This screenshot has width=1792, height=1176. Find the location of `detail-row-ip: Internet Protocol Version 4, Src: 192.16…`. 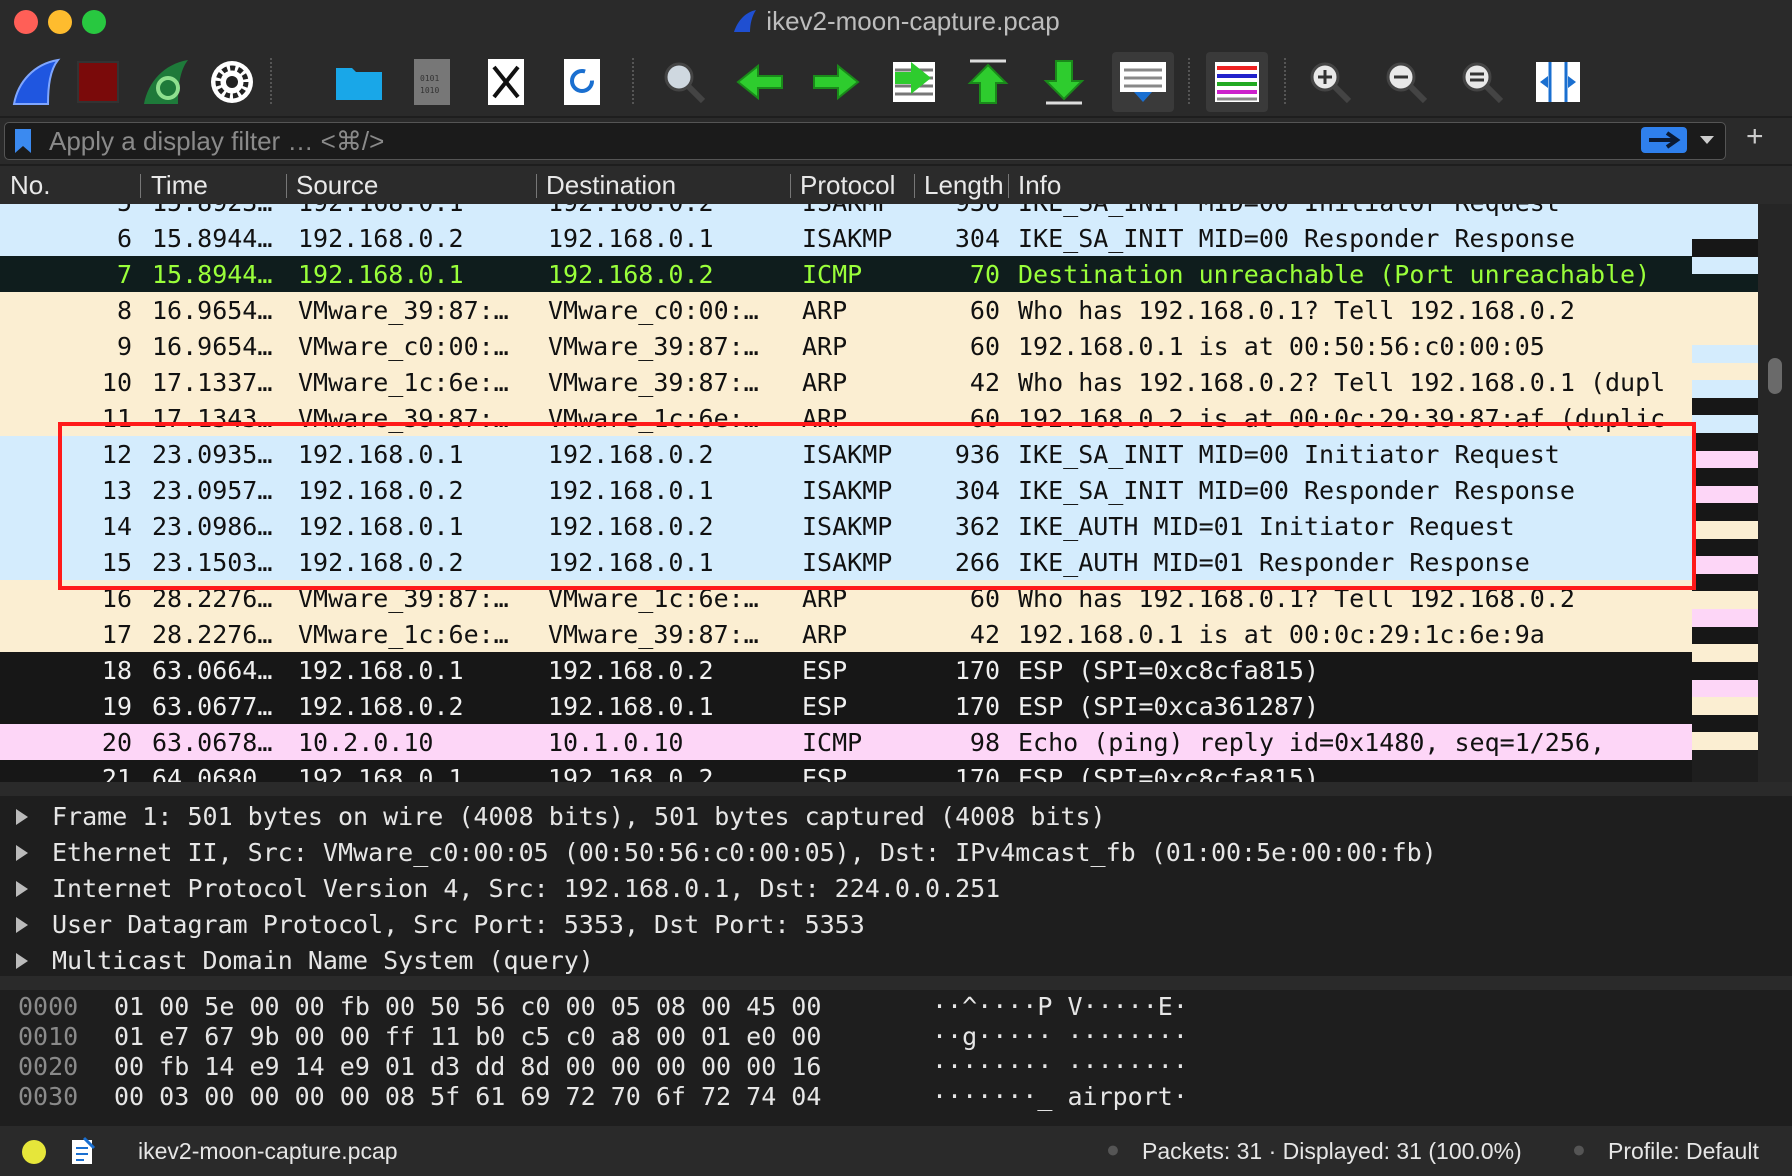

detail-row-ip: Internet Protocol Version 4, Src: 192.16… is located at coordinates (896, 890).